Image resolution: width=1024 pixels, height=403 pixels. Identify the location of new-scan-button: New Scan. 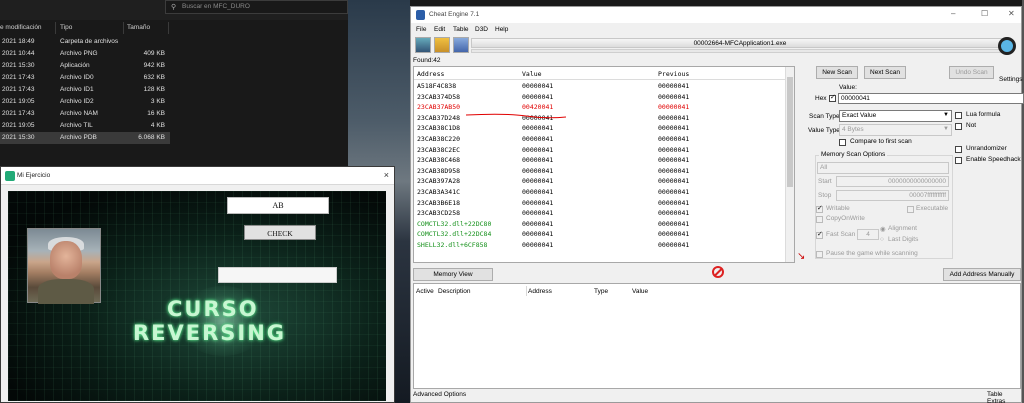
(837, 72).